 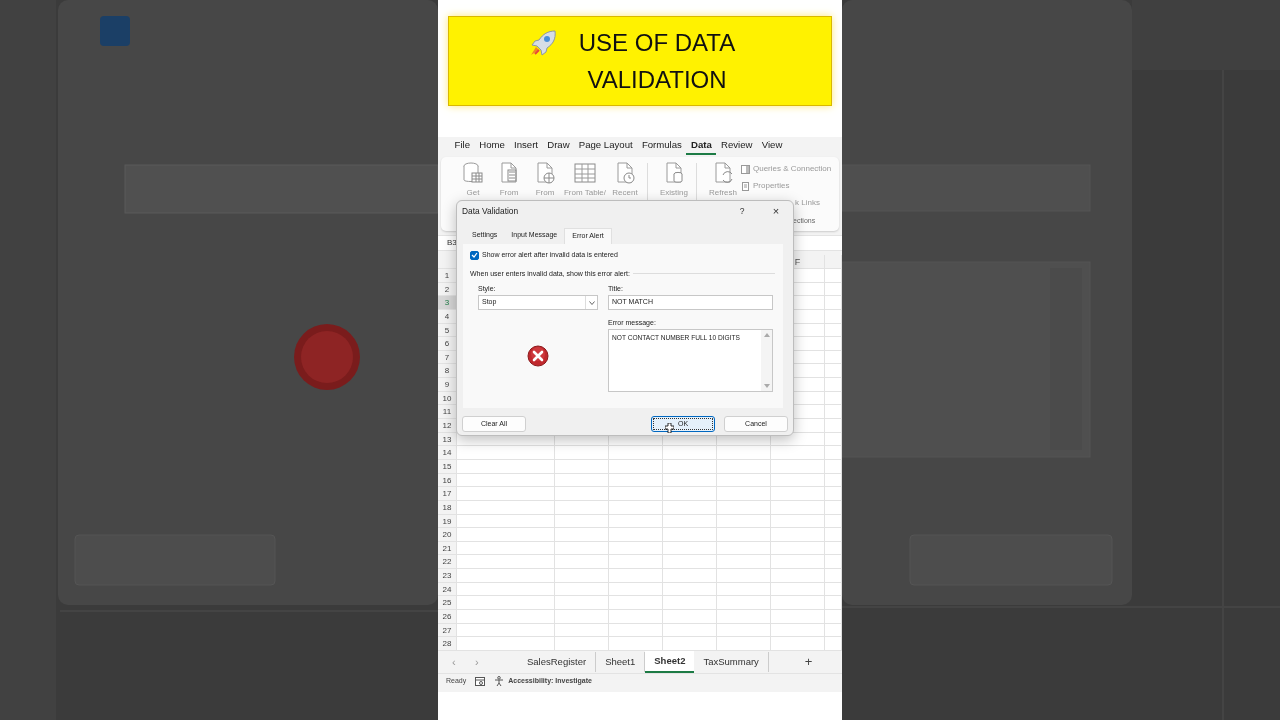 I want to click on row-header: 23, so click(x=447, y=576).